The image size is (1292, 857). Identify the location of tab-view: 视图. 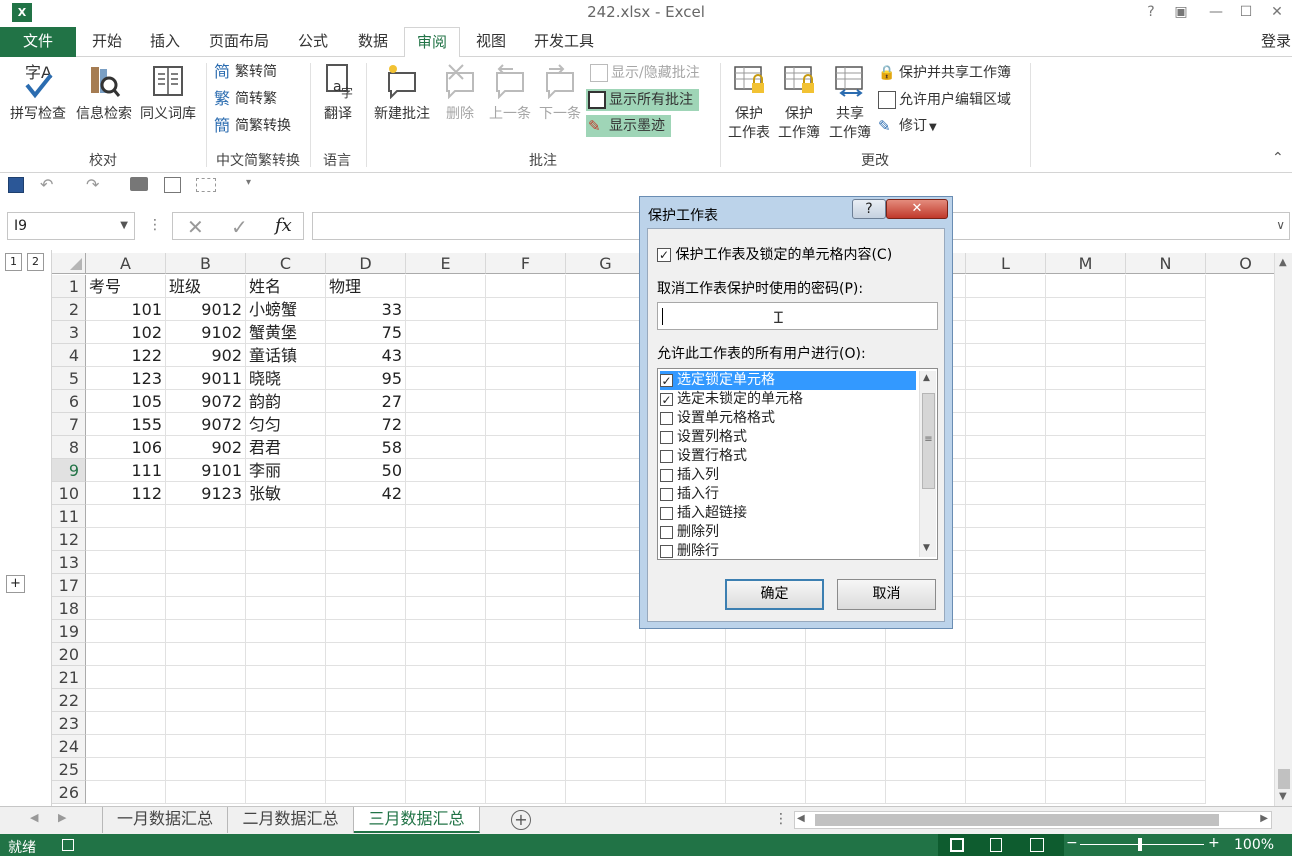
(491, 42).